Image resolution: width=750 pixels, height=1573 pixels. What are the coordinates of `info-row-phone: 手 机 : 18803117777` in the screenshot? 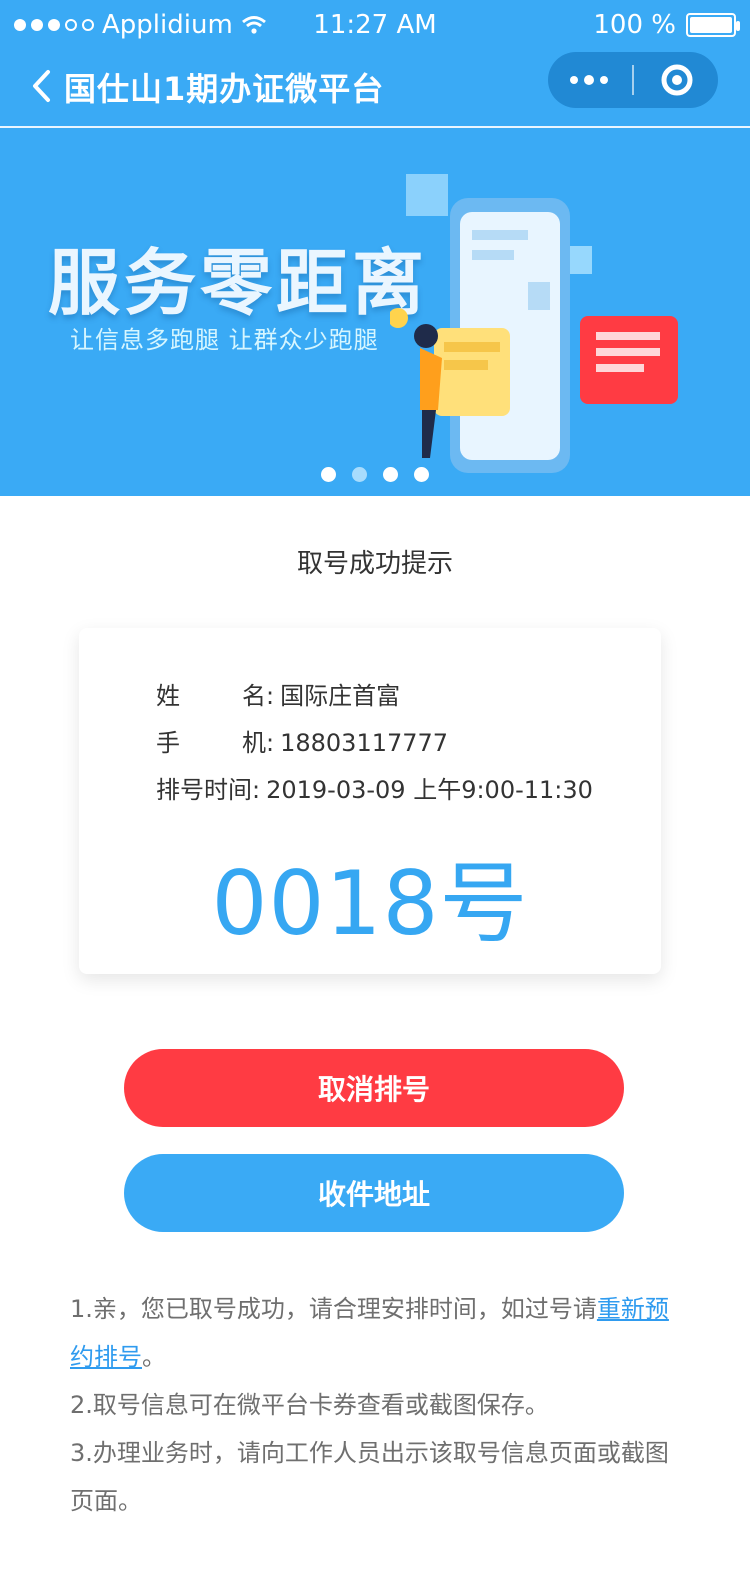 It's located at (302, 740).